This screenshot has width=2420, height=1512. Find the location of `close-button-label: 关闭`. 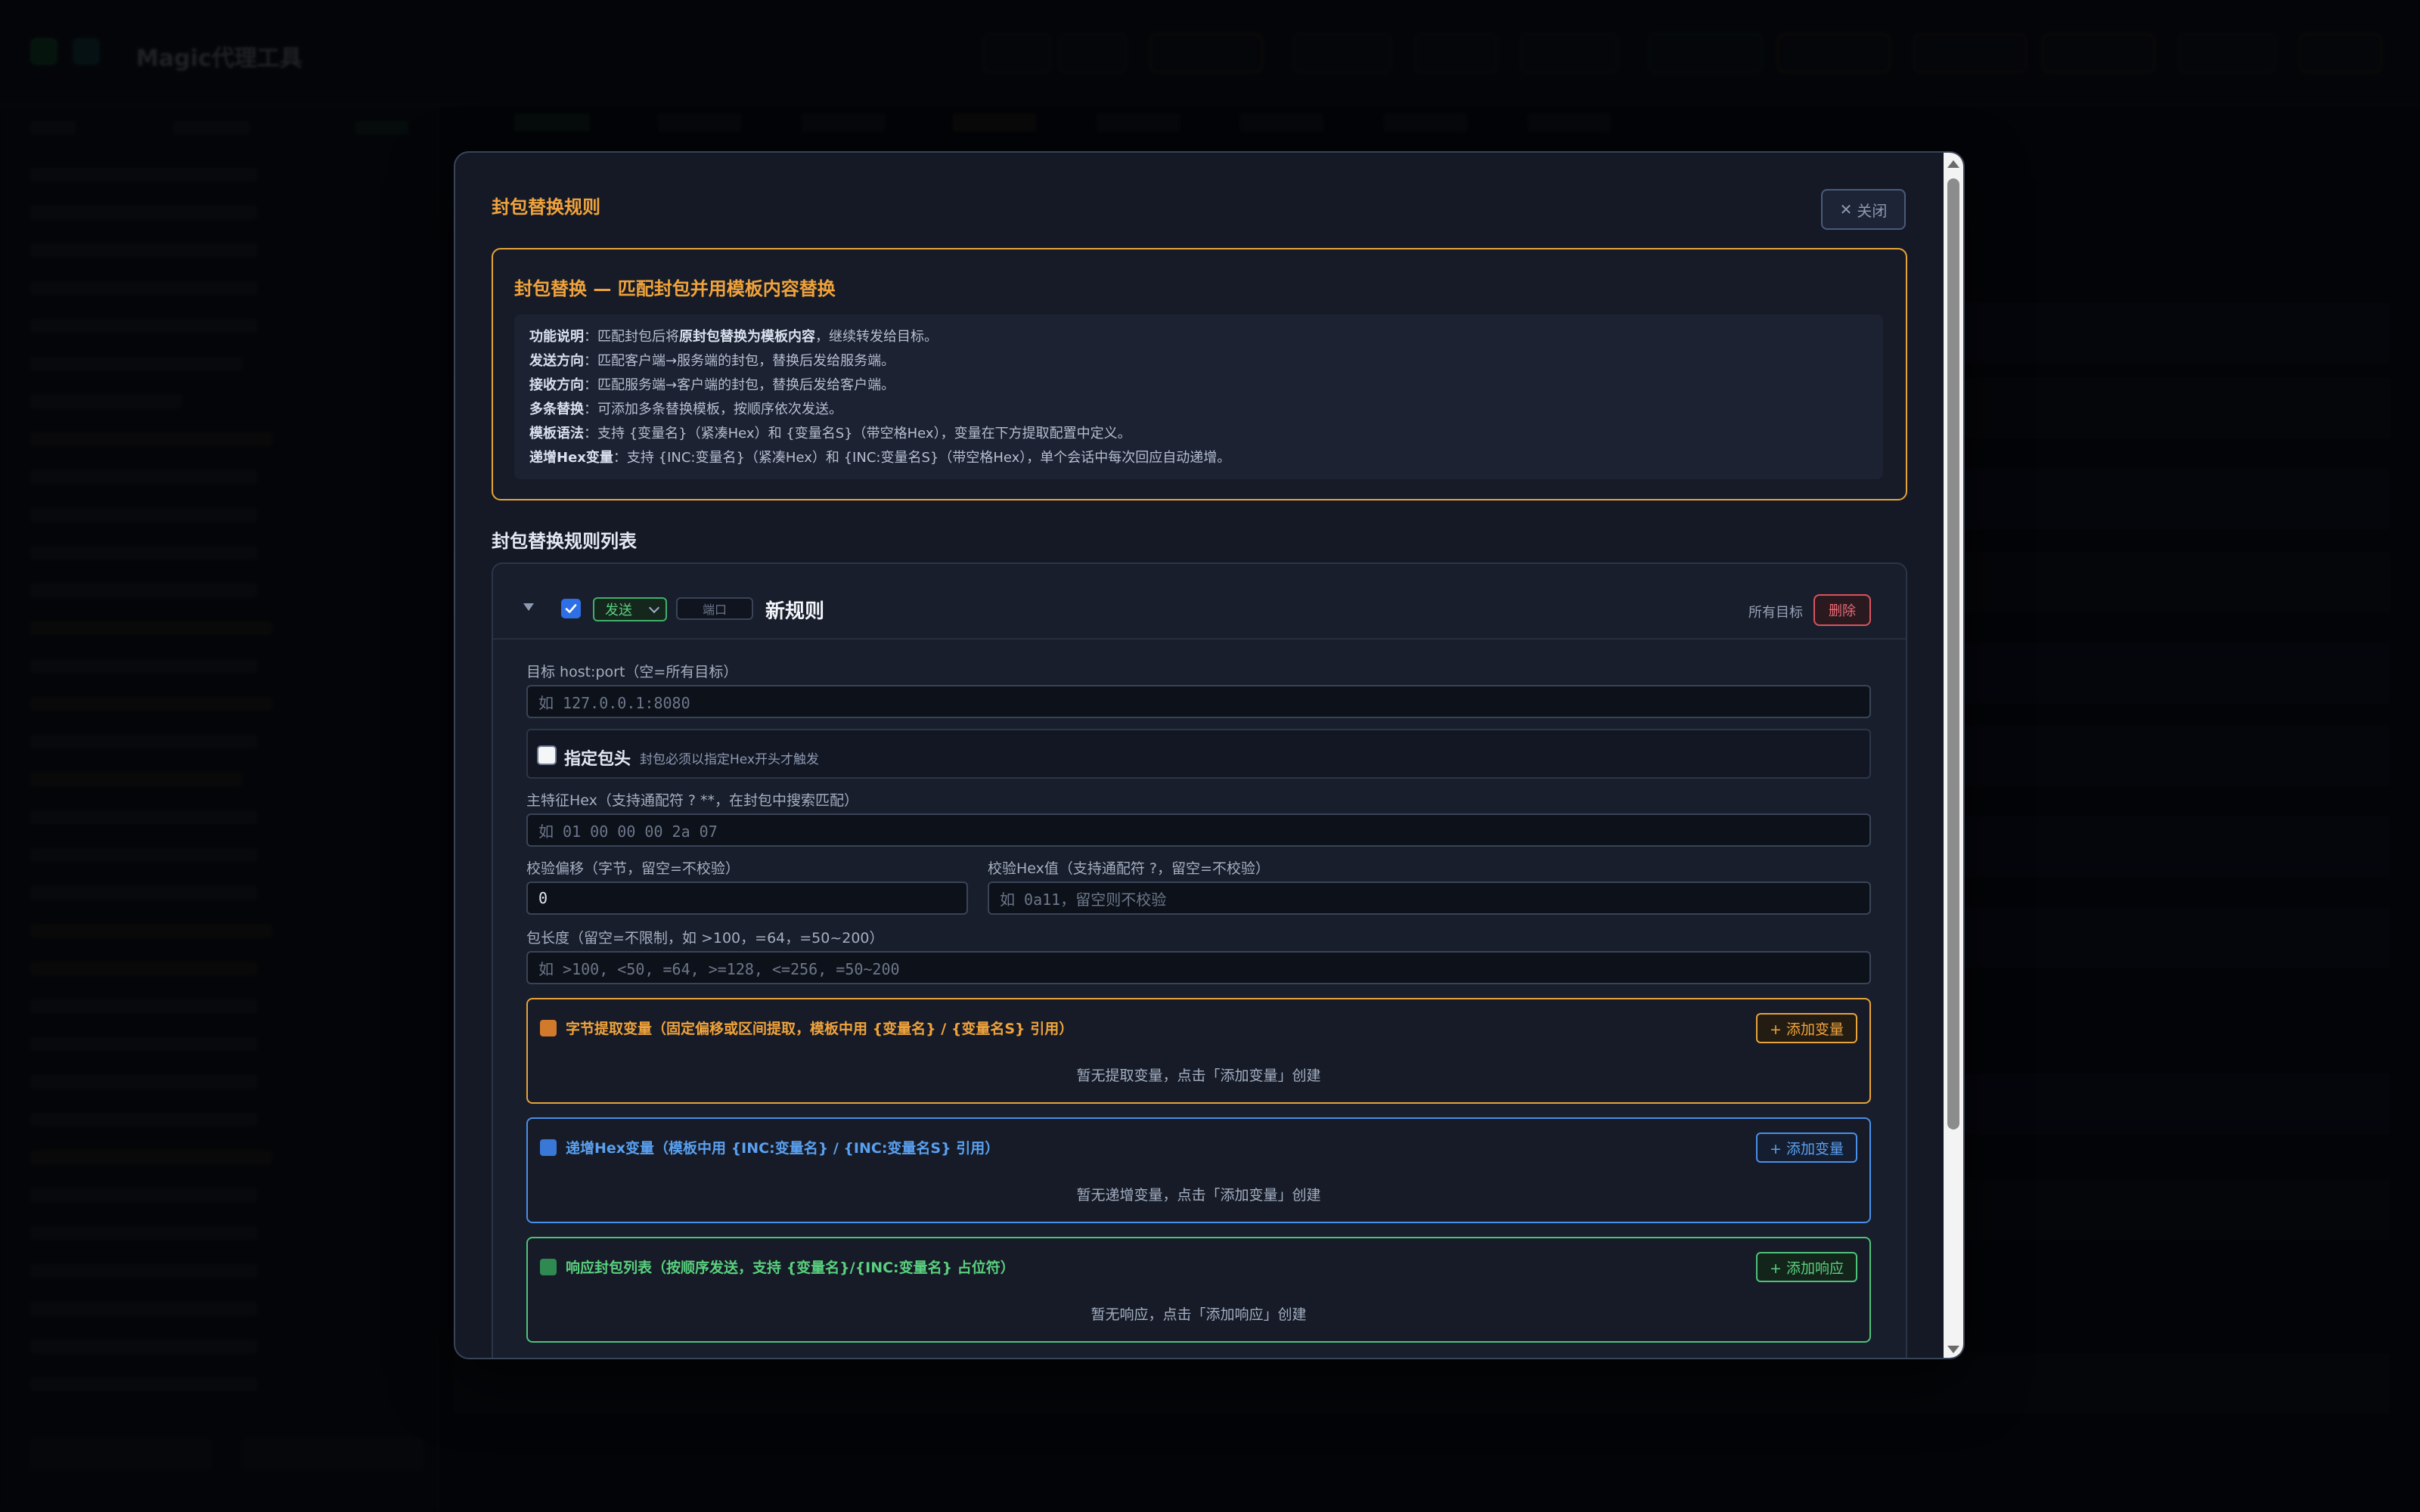

close-button-label: 关闭 is located at coordinates (1872, 211).